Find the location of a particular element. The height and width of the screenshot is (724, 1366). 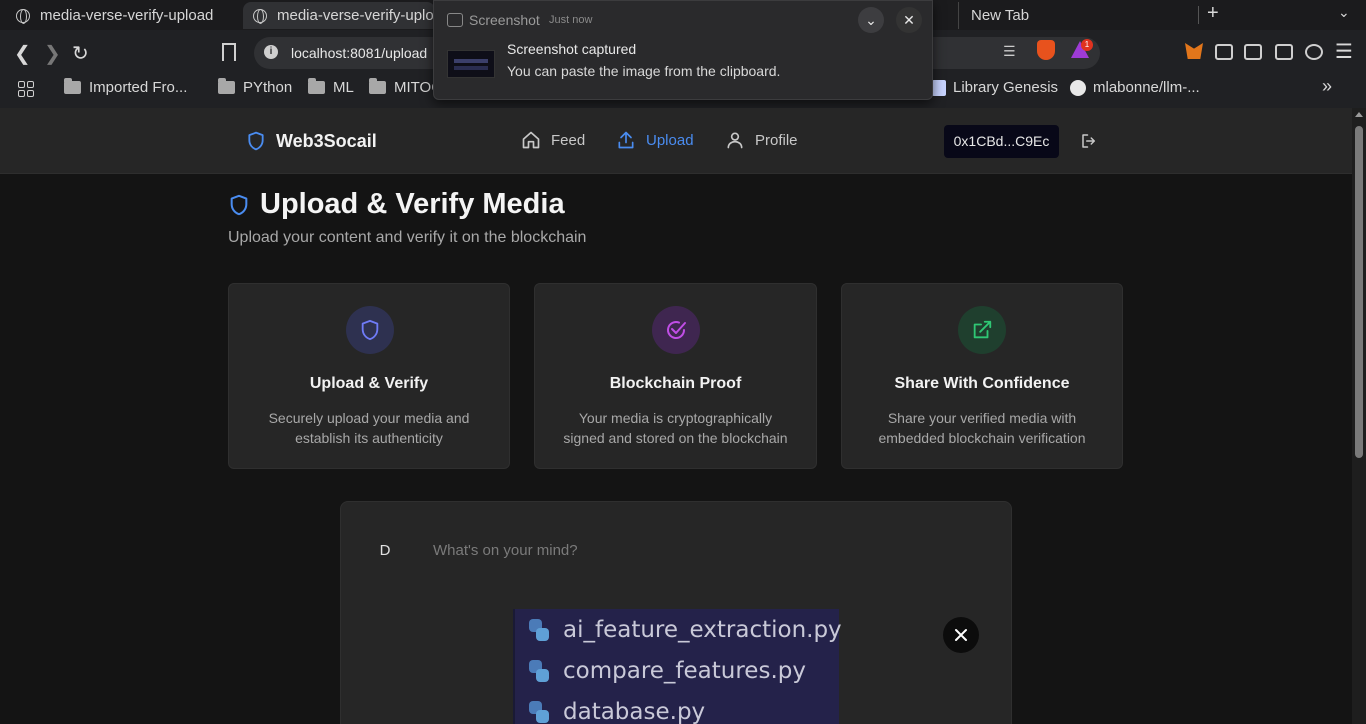

notification-close-button: ✕ is located at coordinates (909, 20).